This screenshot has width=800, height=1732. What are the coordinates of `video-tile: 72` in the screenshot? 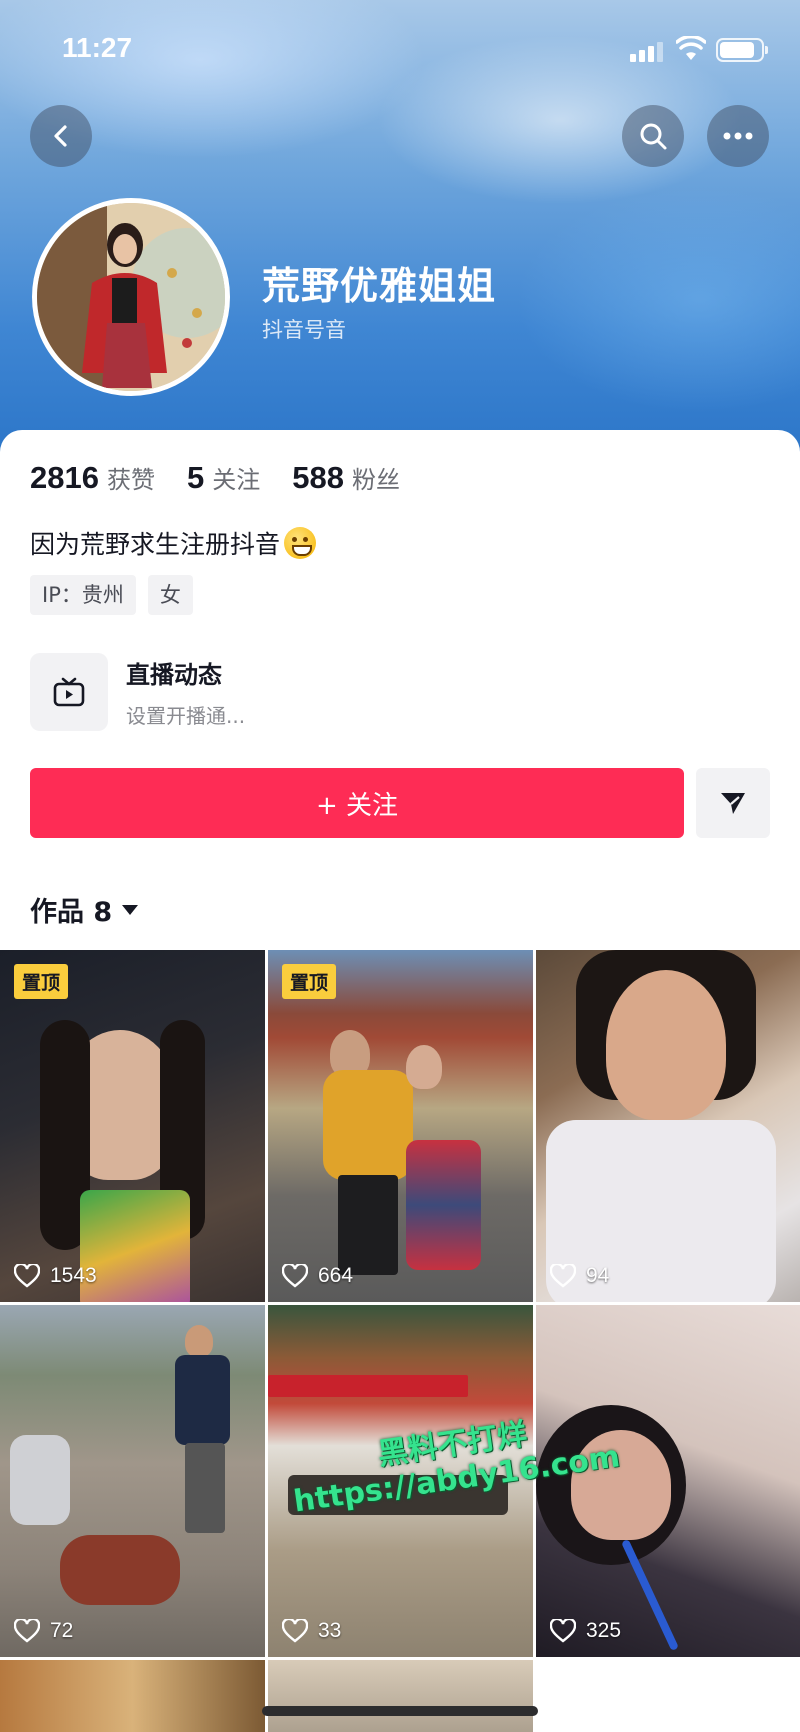 It's located at (132, 1481).